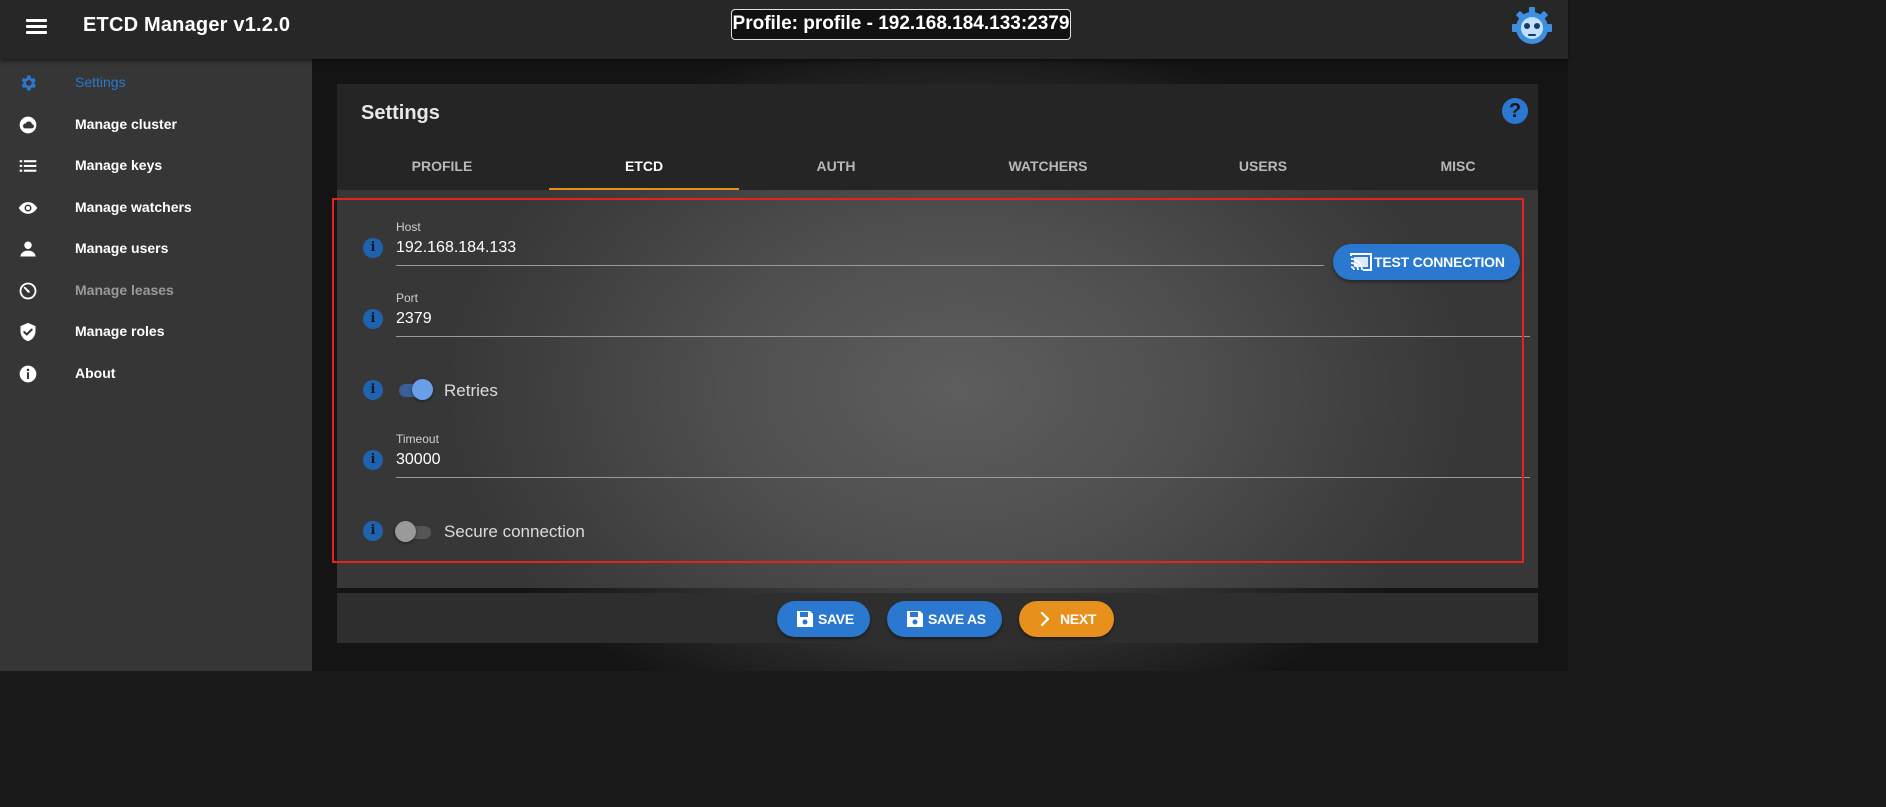  Describe the element at coordinates (846, 248) in the screenshot. I see `host-input` at that location.